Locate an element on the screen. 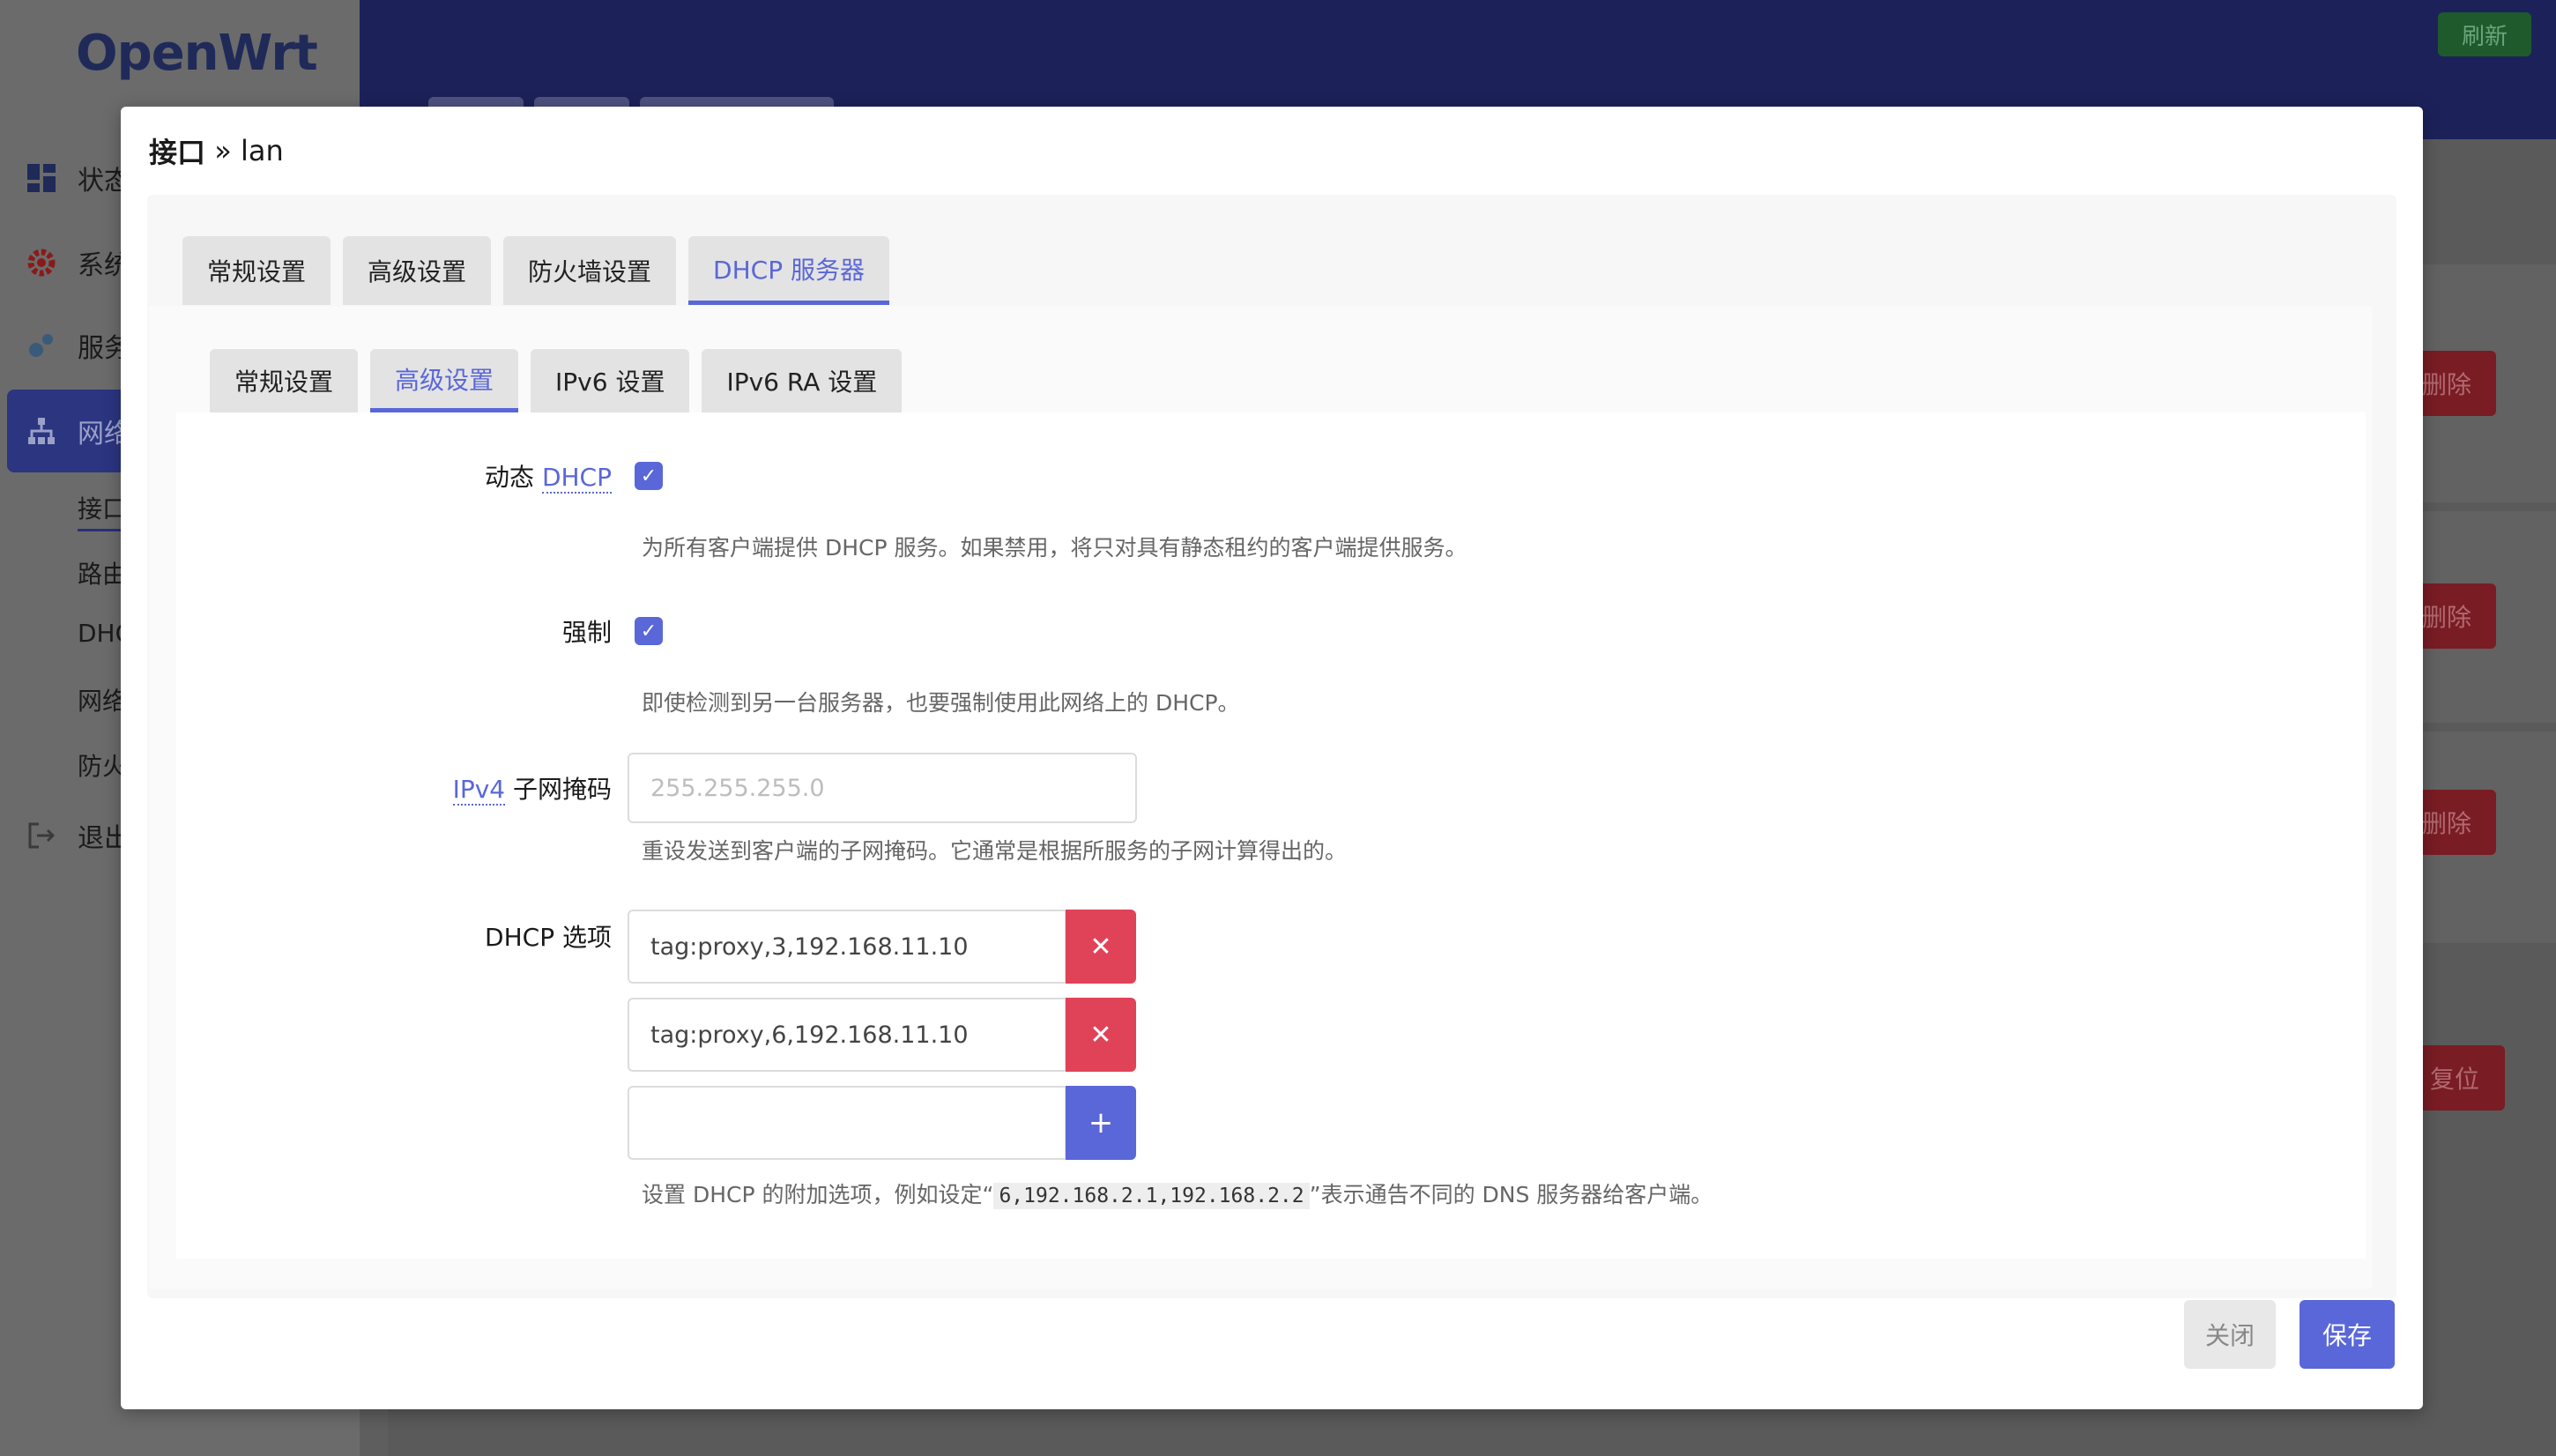  ipv4-abbr: IPv4 is located at coordinates (479, 790).